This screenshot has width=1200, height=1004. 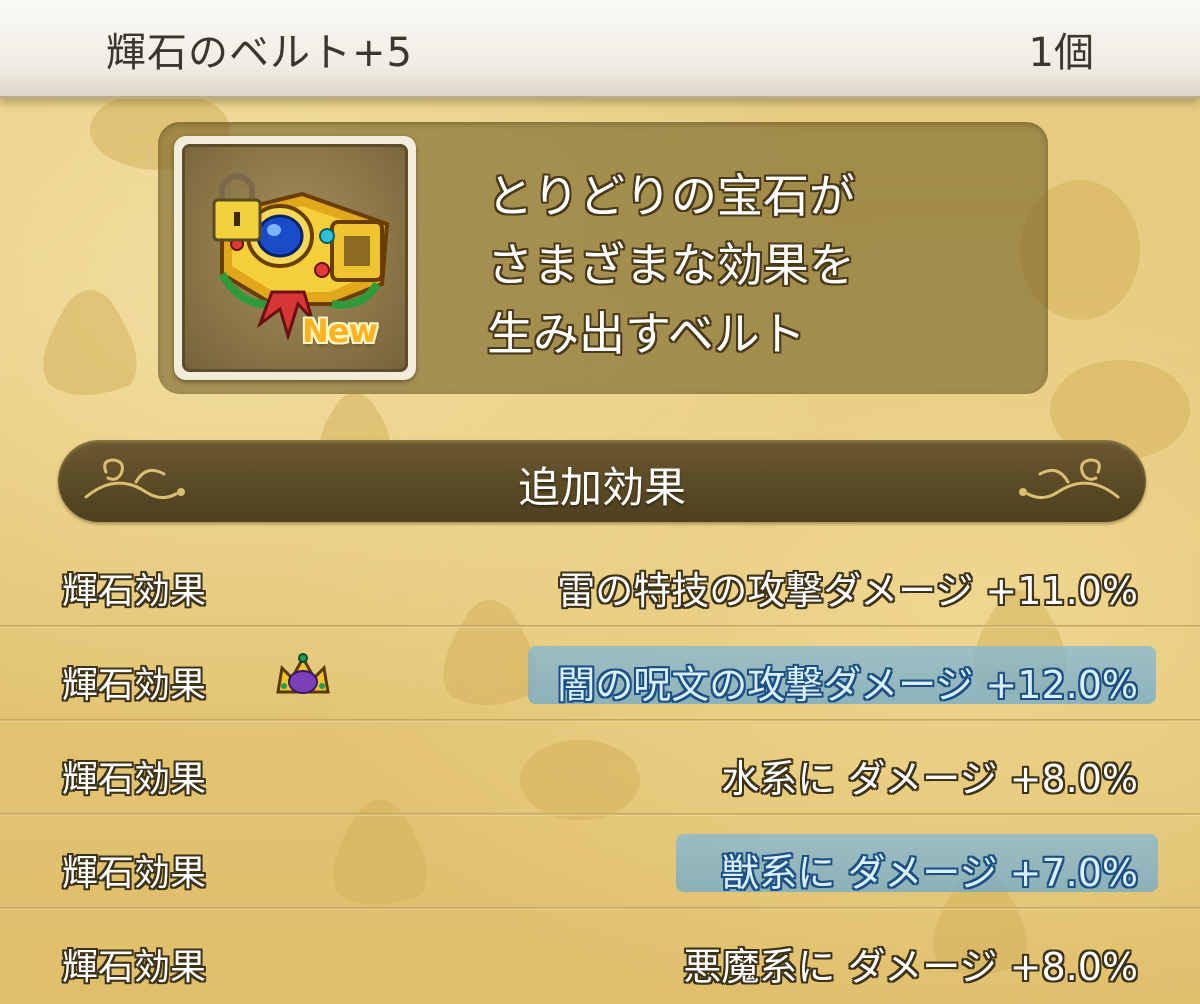 I want to click on effect-row: 輝石効果 闇の呪文の攻撃ダメージ +12.0%, so click(x=600, y=675).